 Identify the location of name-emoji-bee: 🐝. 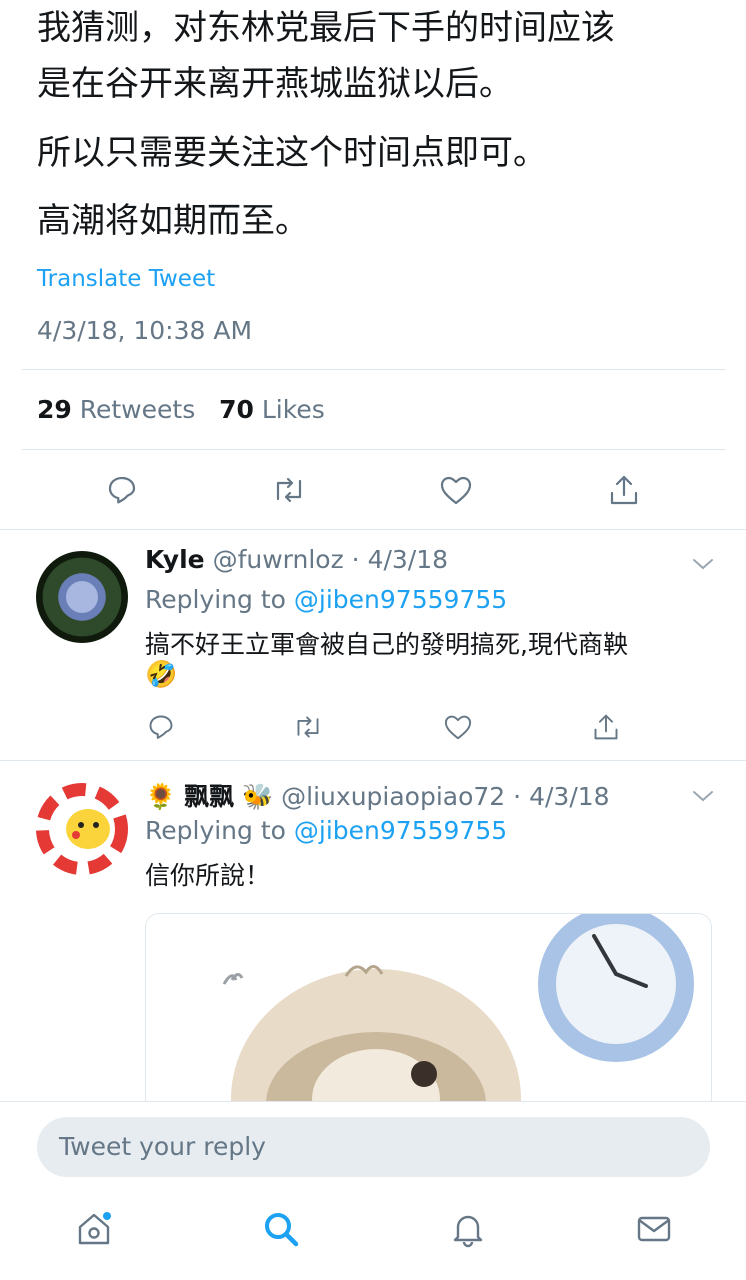
(258, 796).